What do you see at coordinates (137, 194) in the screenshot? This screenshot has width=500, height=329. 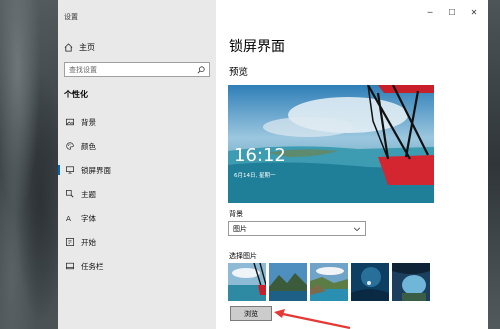 I see `sidebar-item-themes: 主题` at bounding box center [137, 194].